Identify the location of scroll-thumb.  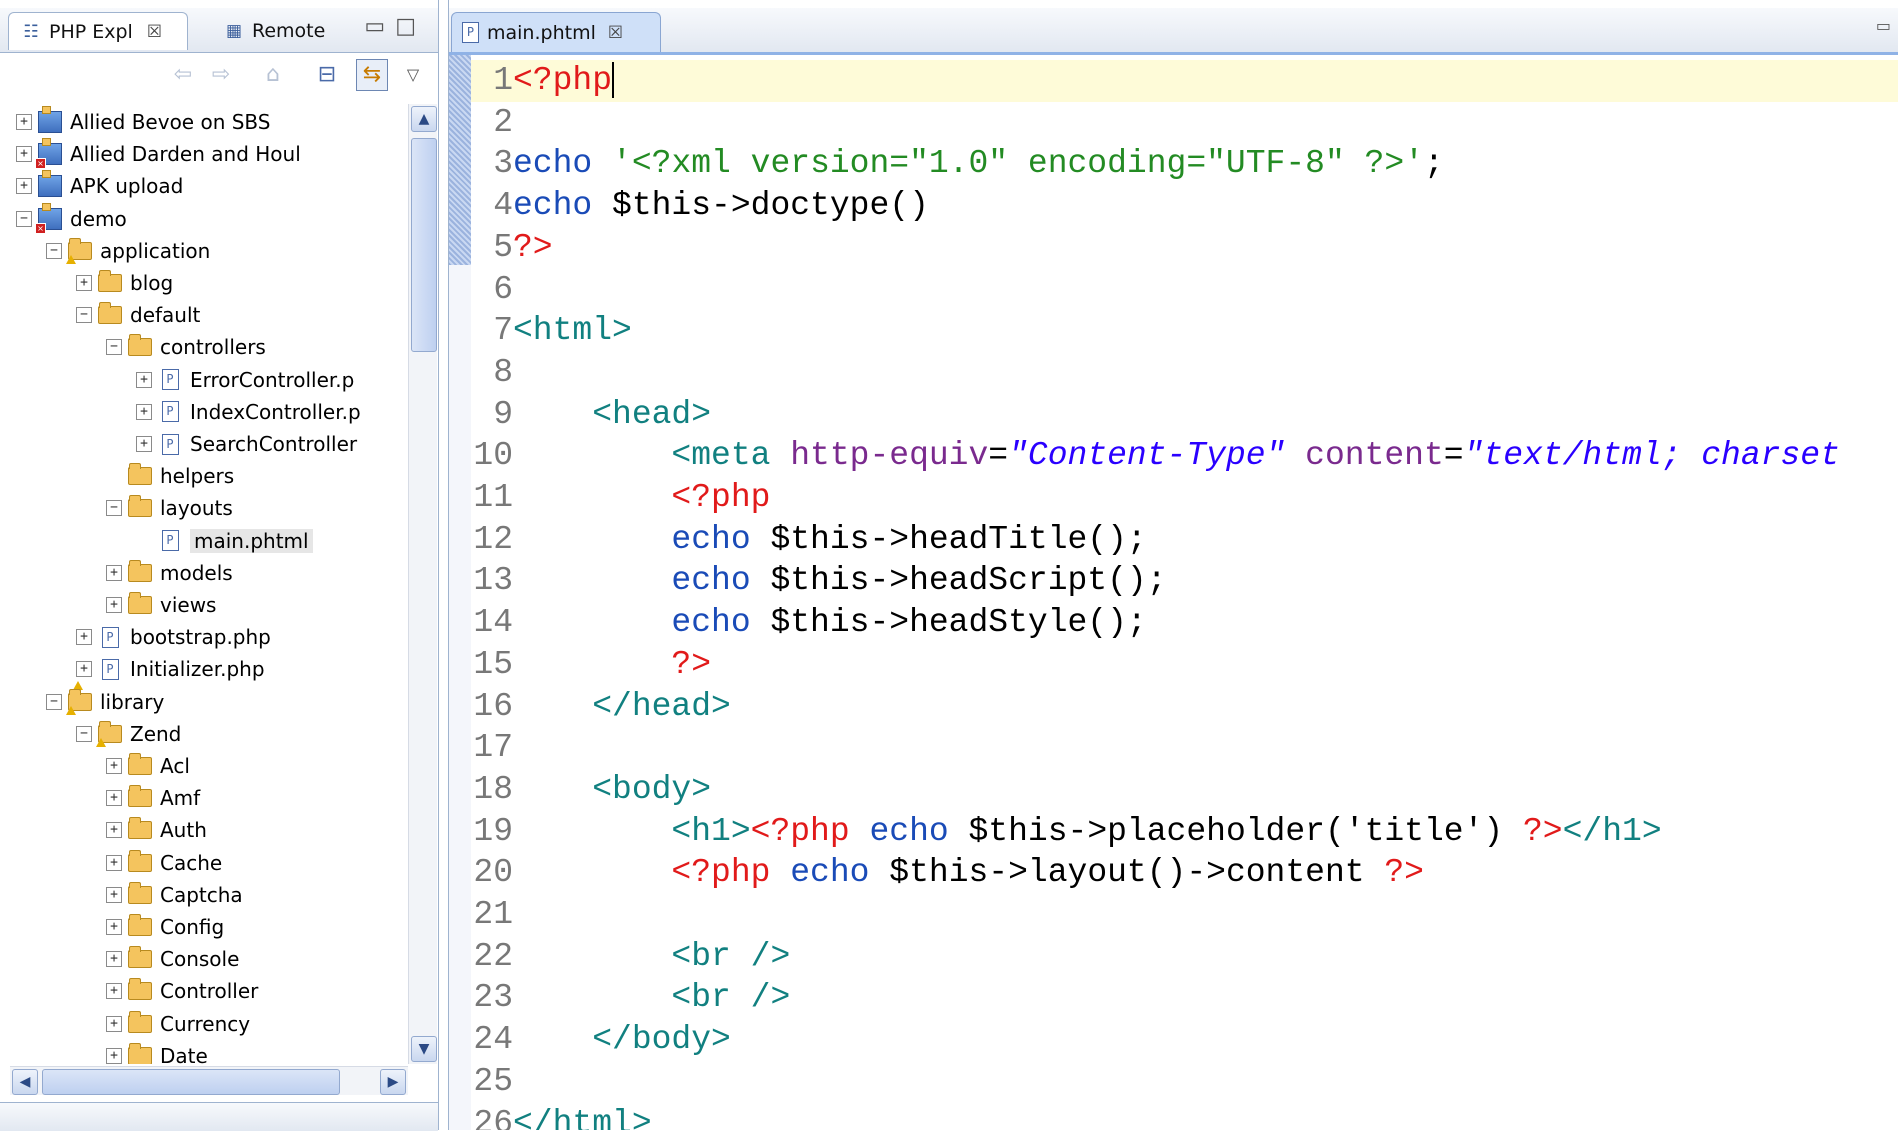
(424, 245).